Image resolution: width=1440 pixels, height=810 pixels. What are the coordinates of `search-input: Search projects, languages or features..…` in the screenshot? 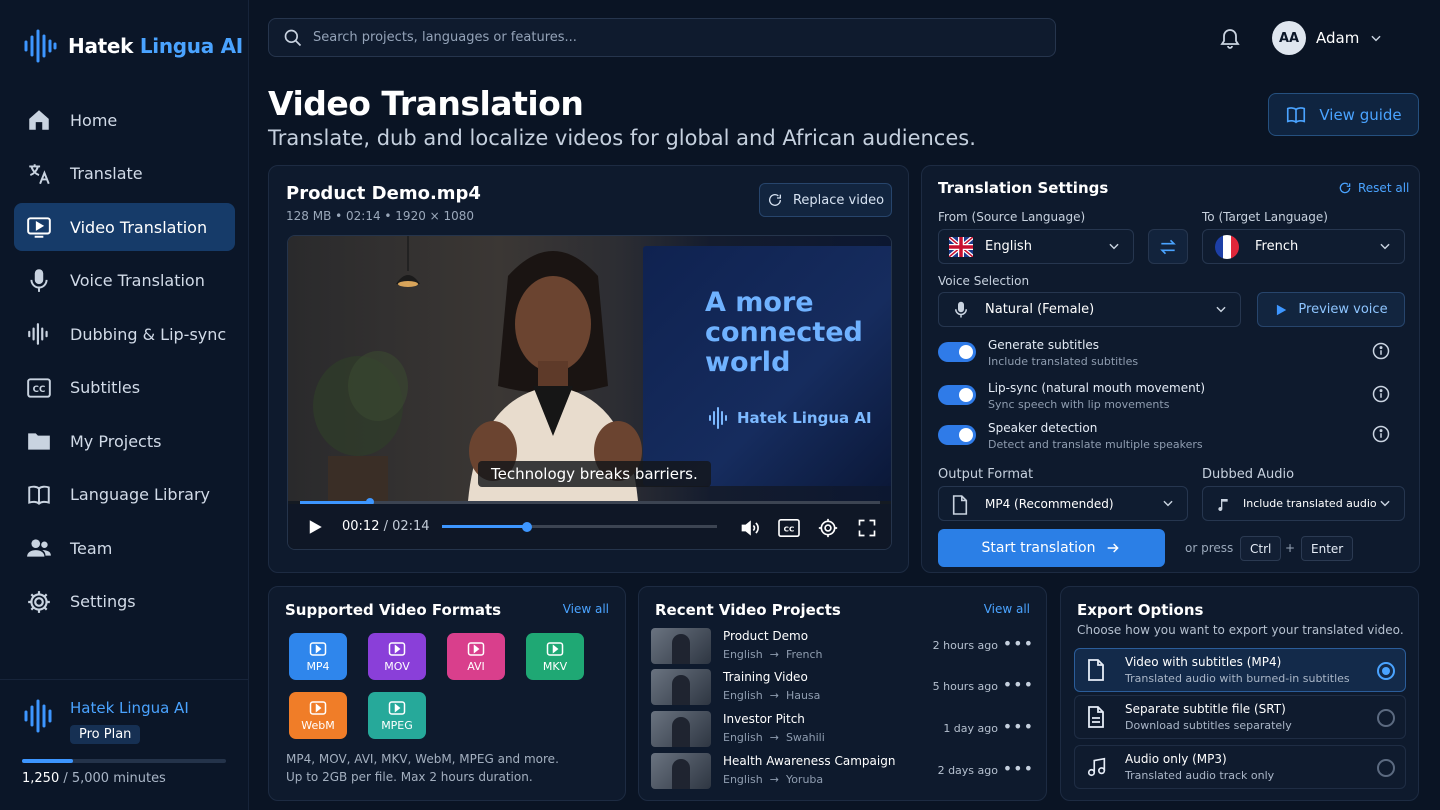 It's located at (662, 37).